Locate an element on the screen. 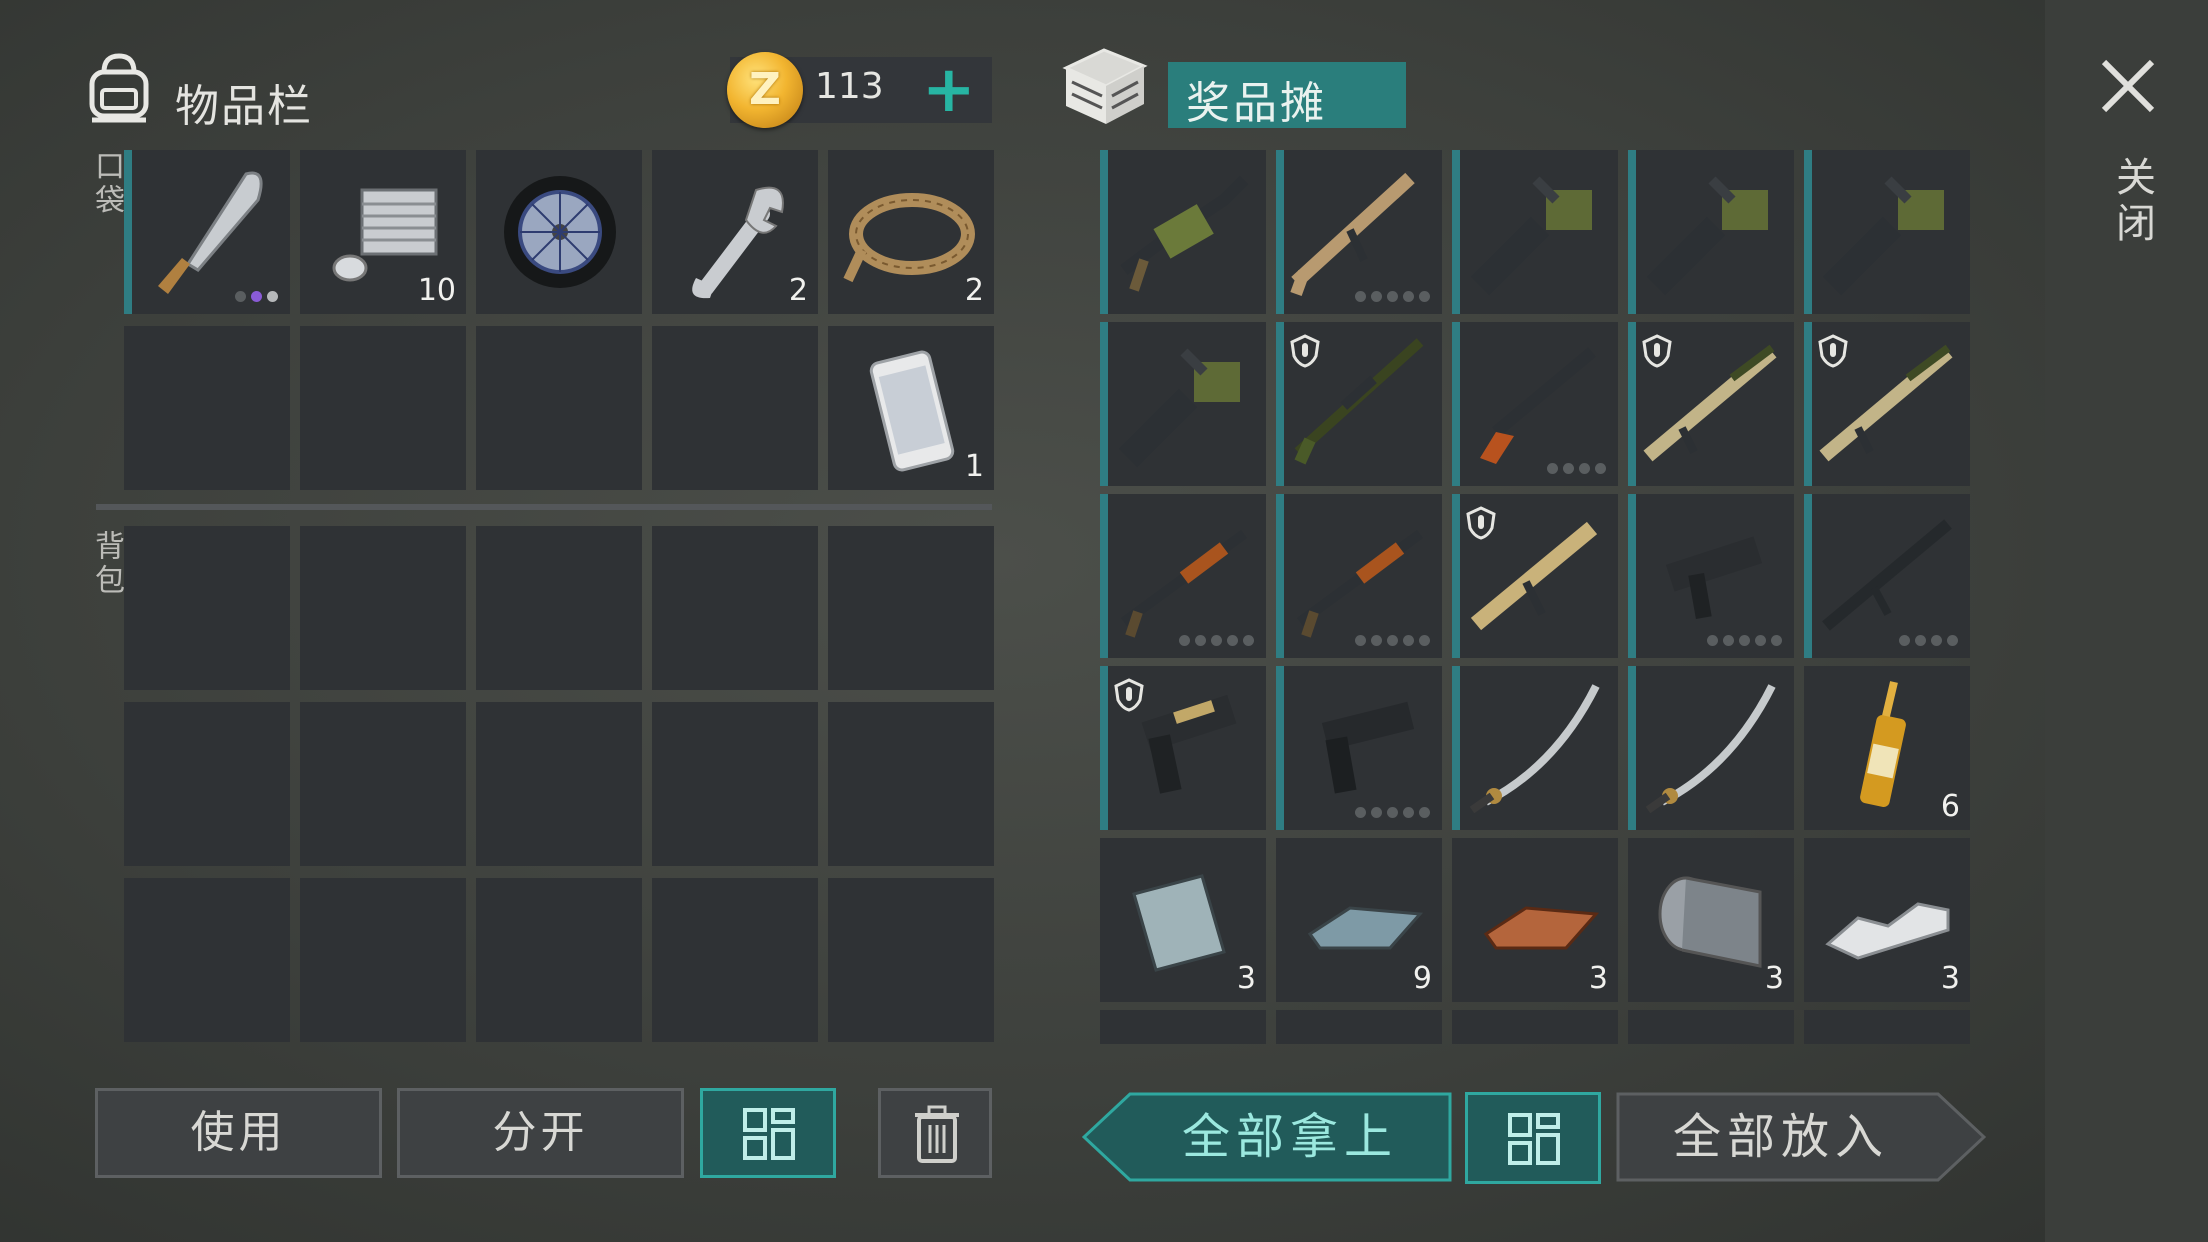 The image size is (2208, 1242). item-slot-scar-rifle is located at coordinates (1359, 232).